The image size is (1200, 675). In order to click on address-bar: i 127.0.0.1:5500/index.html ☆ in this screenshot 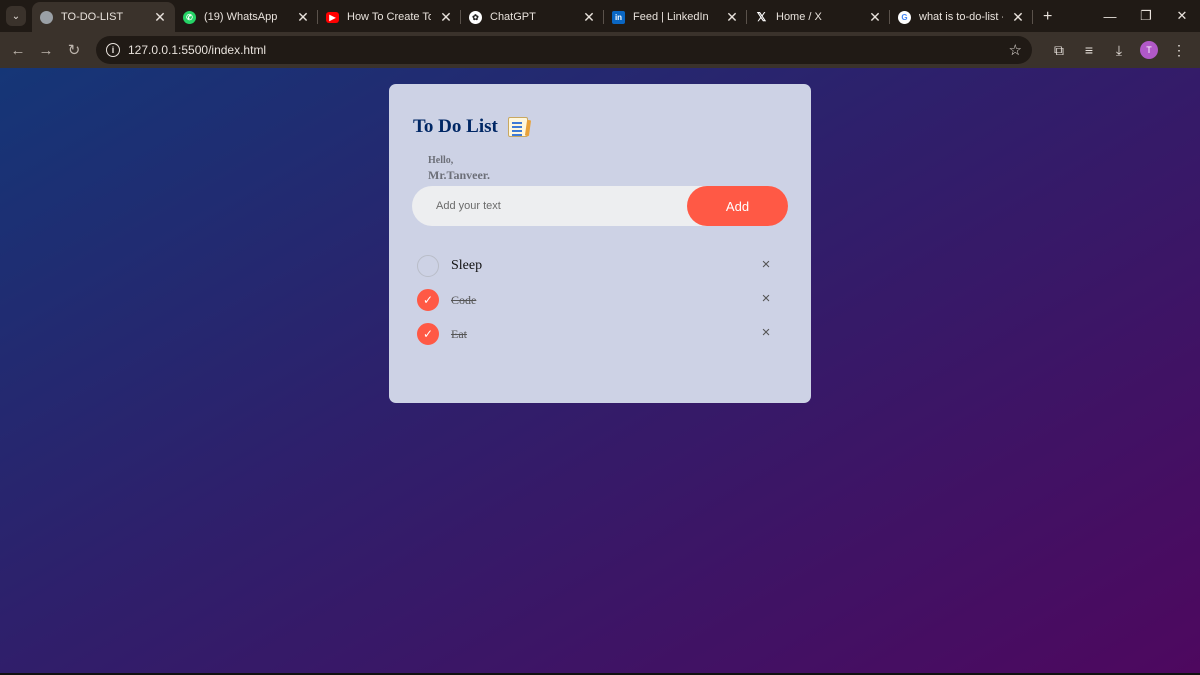, I will do `click(564, 50)`.